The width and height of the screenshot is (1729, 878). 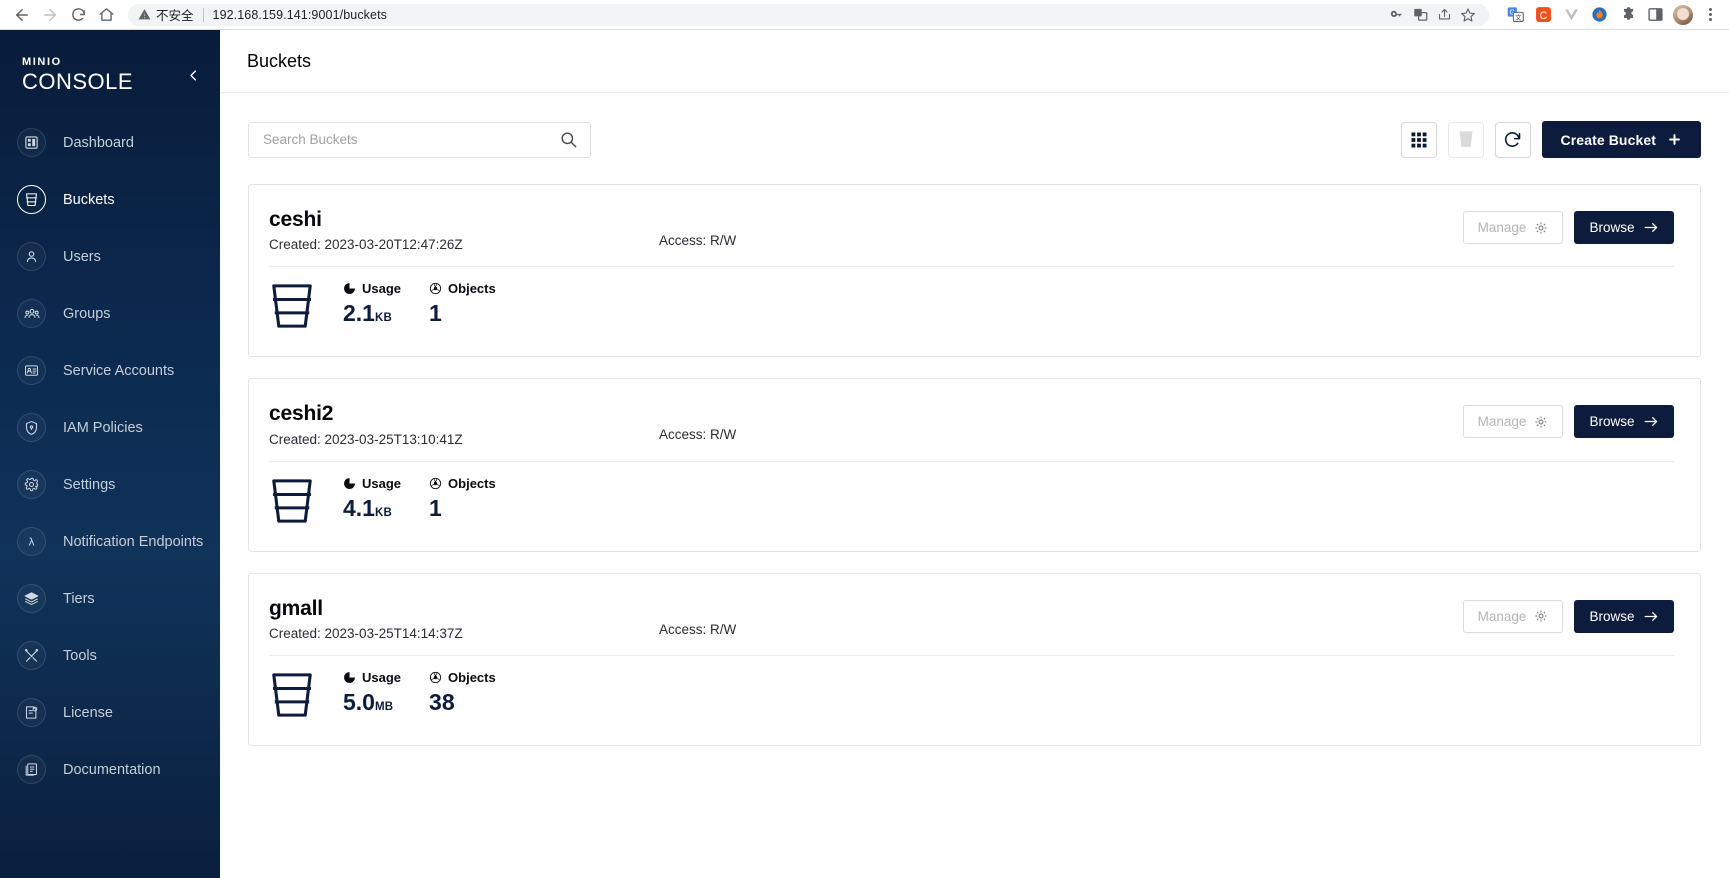 What do you see at coordinates (110, 142) in the screenshot?
I see `sidebar-item-dashboard: Dashboard` at bounding box center [110, 142].